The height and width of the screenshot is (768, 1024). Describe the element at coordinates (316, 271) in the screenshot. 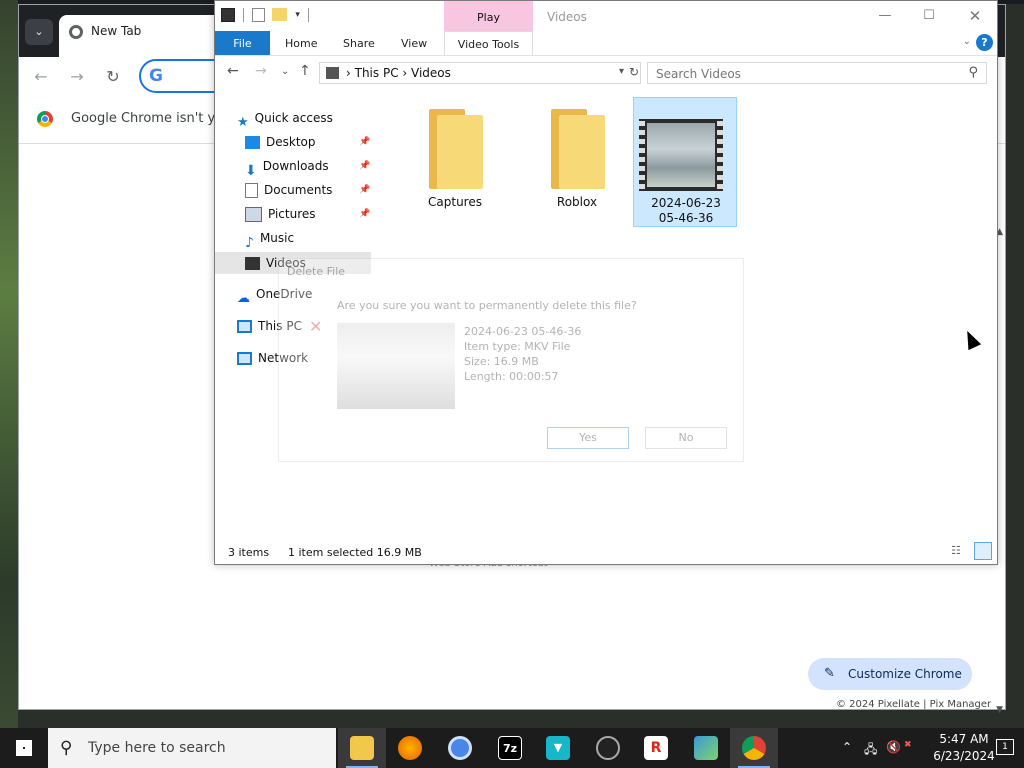

I see `dialog-title: Delete File` at that location.